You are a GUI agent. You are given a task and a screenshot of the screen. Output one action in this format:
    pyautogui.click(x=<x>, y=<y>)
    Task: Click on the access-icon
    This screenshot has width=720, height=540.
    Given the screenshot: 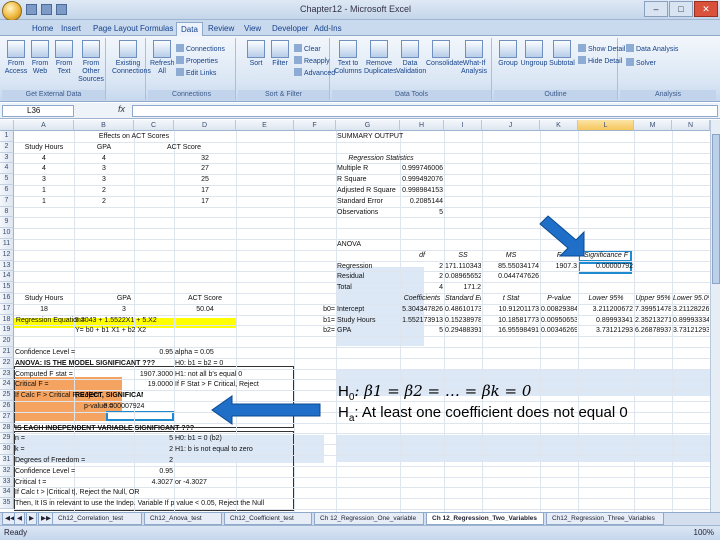 What is the action you would take?
    pyautogui.click(x=16, y=49)
    